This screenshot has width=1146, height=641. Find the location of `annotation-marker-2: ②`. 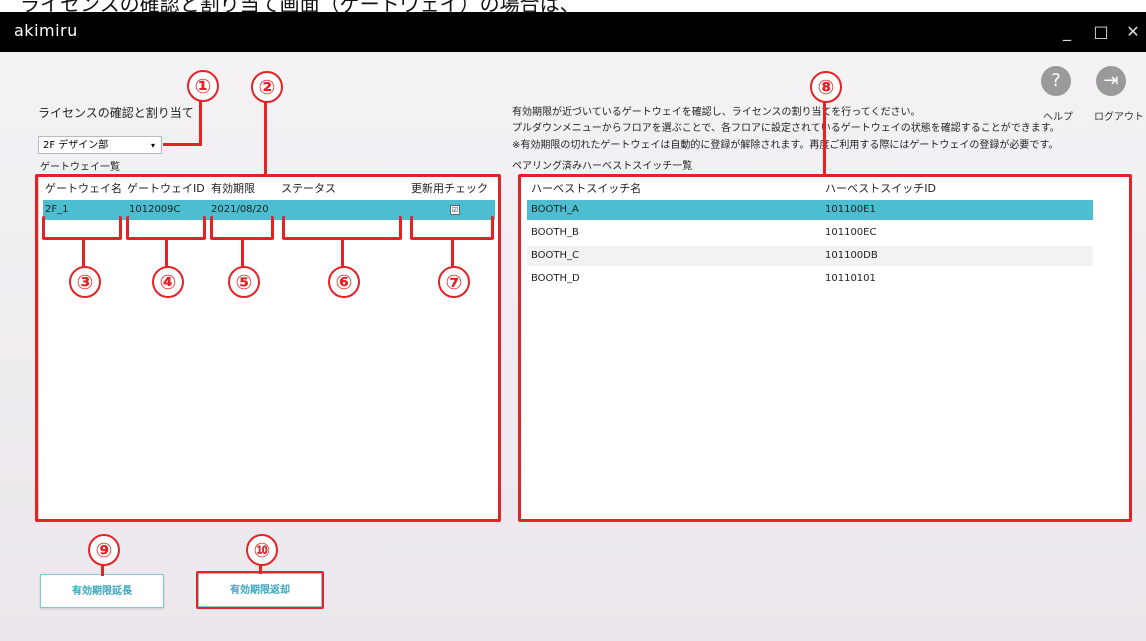

annotation-marker-2: ② is located at coordinates (267, 87).